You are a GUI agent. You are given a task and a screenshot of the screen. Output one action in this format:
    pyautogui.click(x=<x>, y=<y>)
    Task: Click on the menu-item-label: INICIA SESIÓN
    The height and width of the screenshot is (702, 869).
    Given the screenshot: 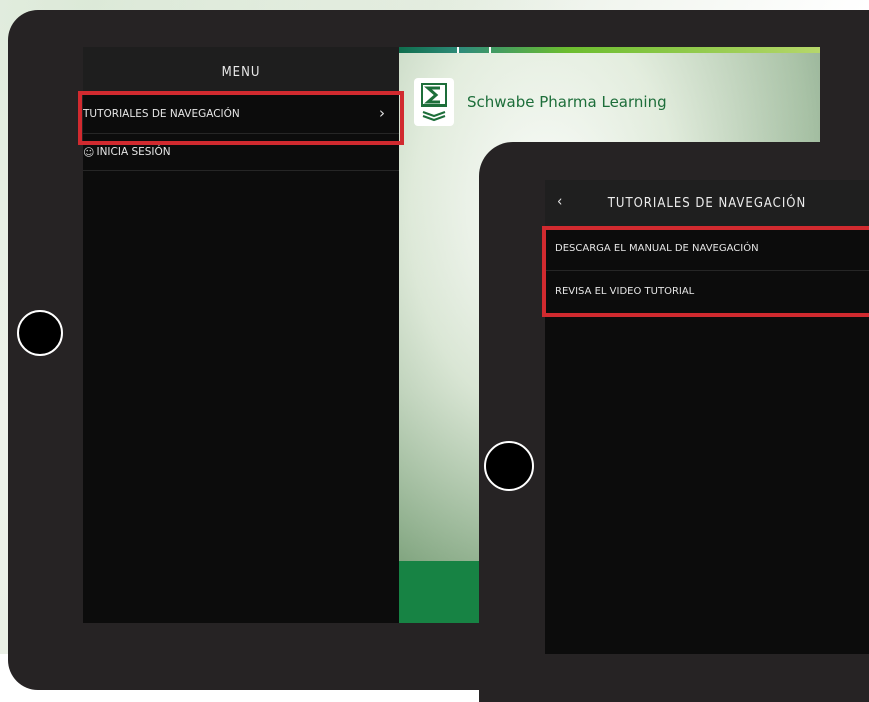 What is the action you would take?
    pyautogui.click(x=133, y=152)
    